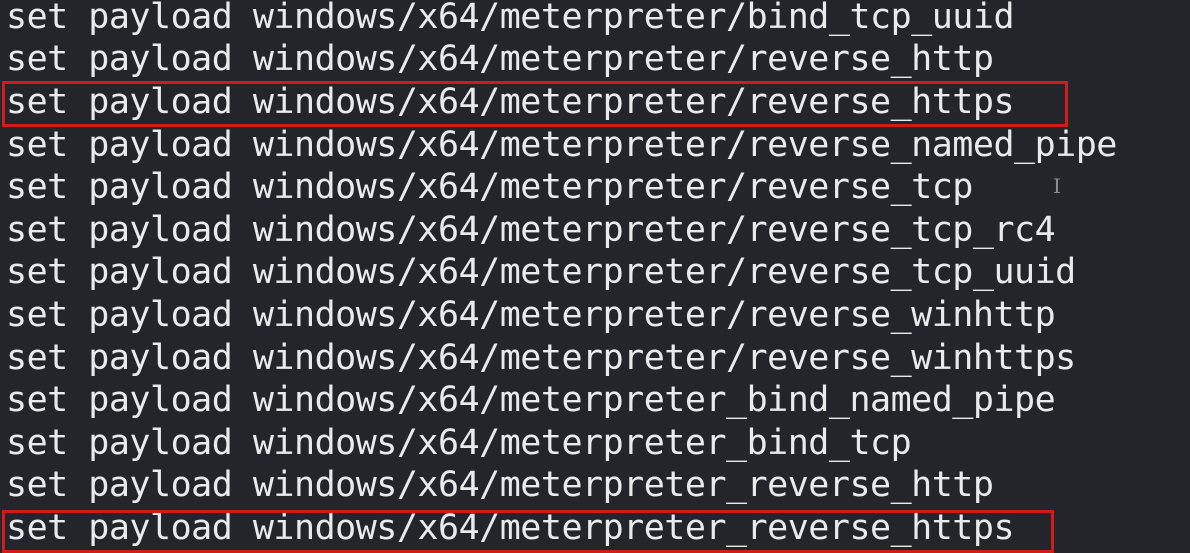 The image size is (1190, 553). I want to click on text-cursor-icon: I, so click(1057, 186).